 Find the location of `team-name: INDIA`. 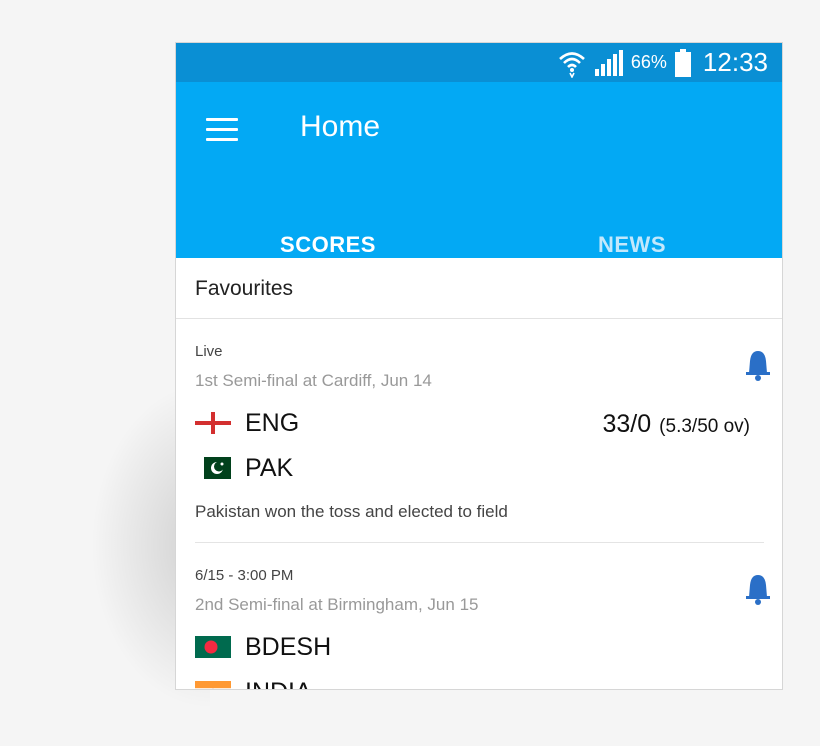

team-name: INDIA is located at coordinates (278, 684).